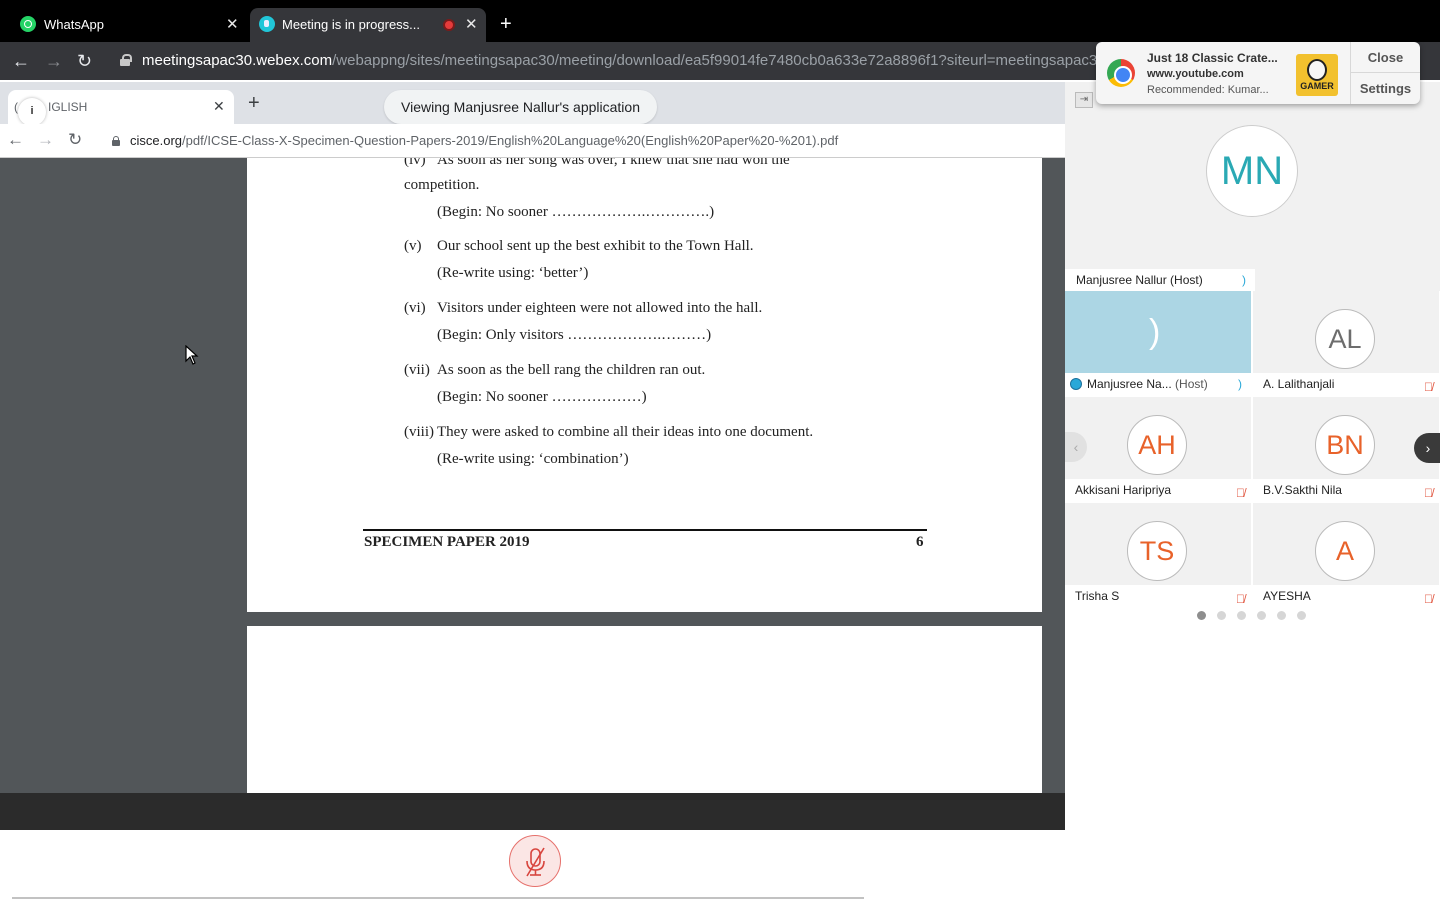 The image size is (1440, 900). What do you see at coordinates (1427, 448) in the screenshot?
I see `next-page-button: ›` at bounding box center [1427, 448].